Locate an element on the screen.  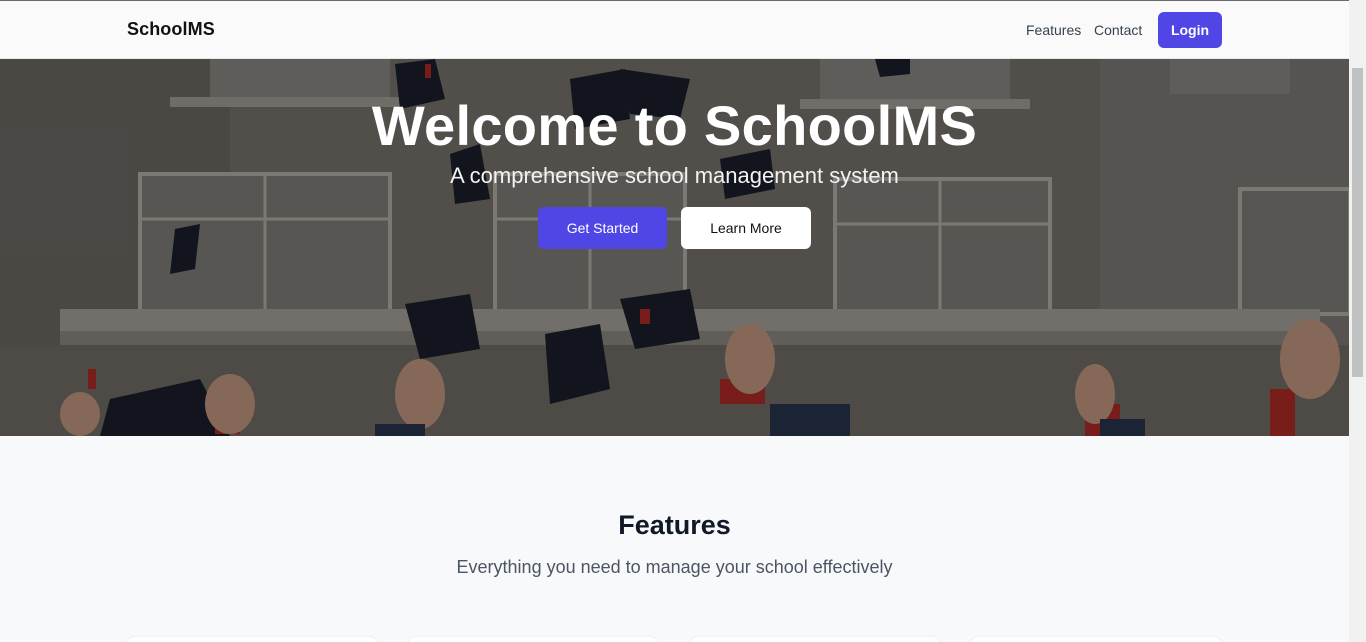
nav-link-contact: Contact is located at coordinates (1118, 30).